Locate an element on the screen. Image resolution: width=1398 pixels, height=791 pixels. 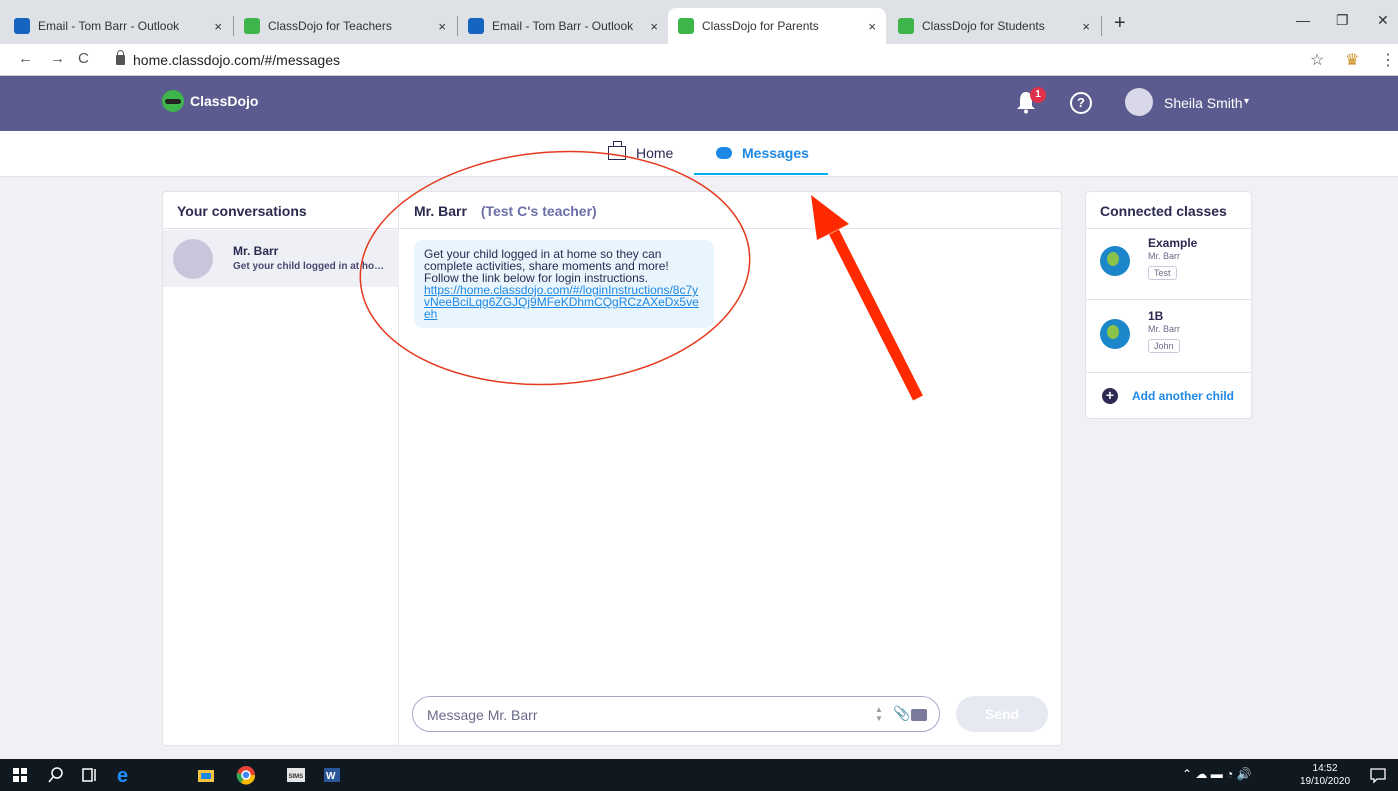
notification-badge: 1 is located at coordinates (1038, 95).